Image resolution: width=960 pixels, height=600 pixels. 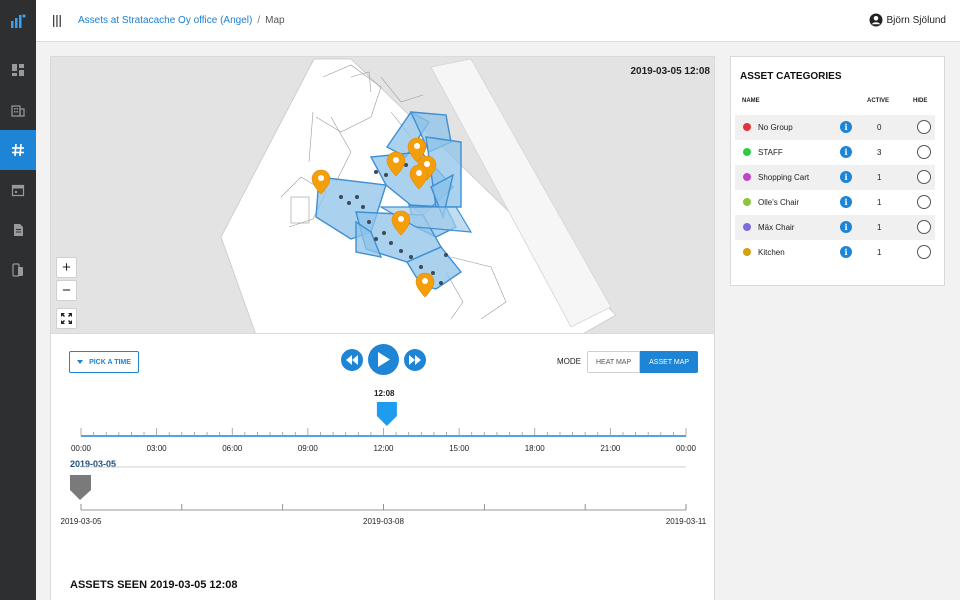 I want to click on date-tick-label: 2019-03-05, so click(x=81, y=521).